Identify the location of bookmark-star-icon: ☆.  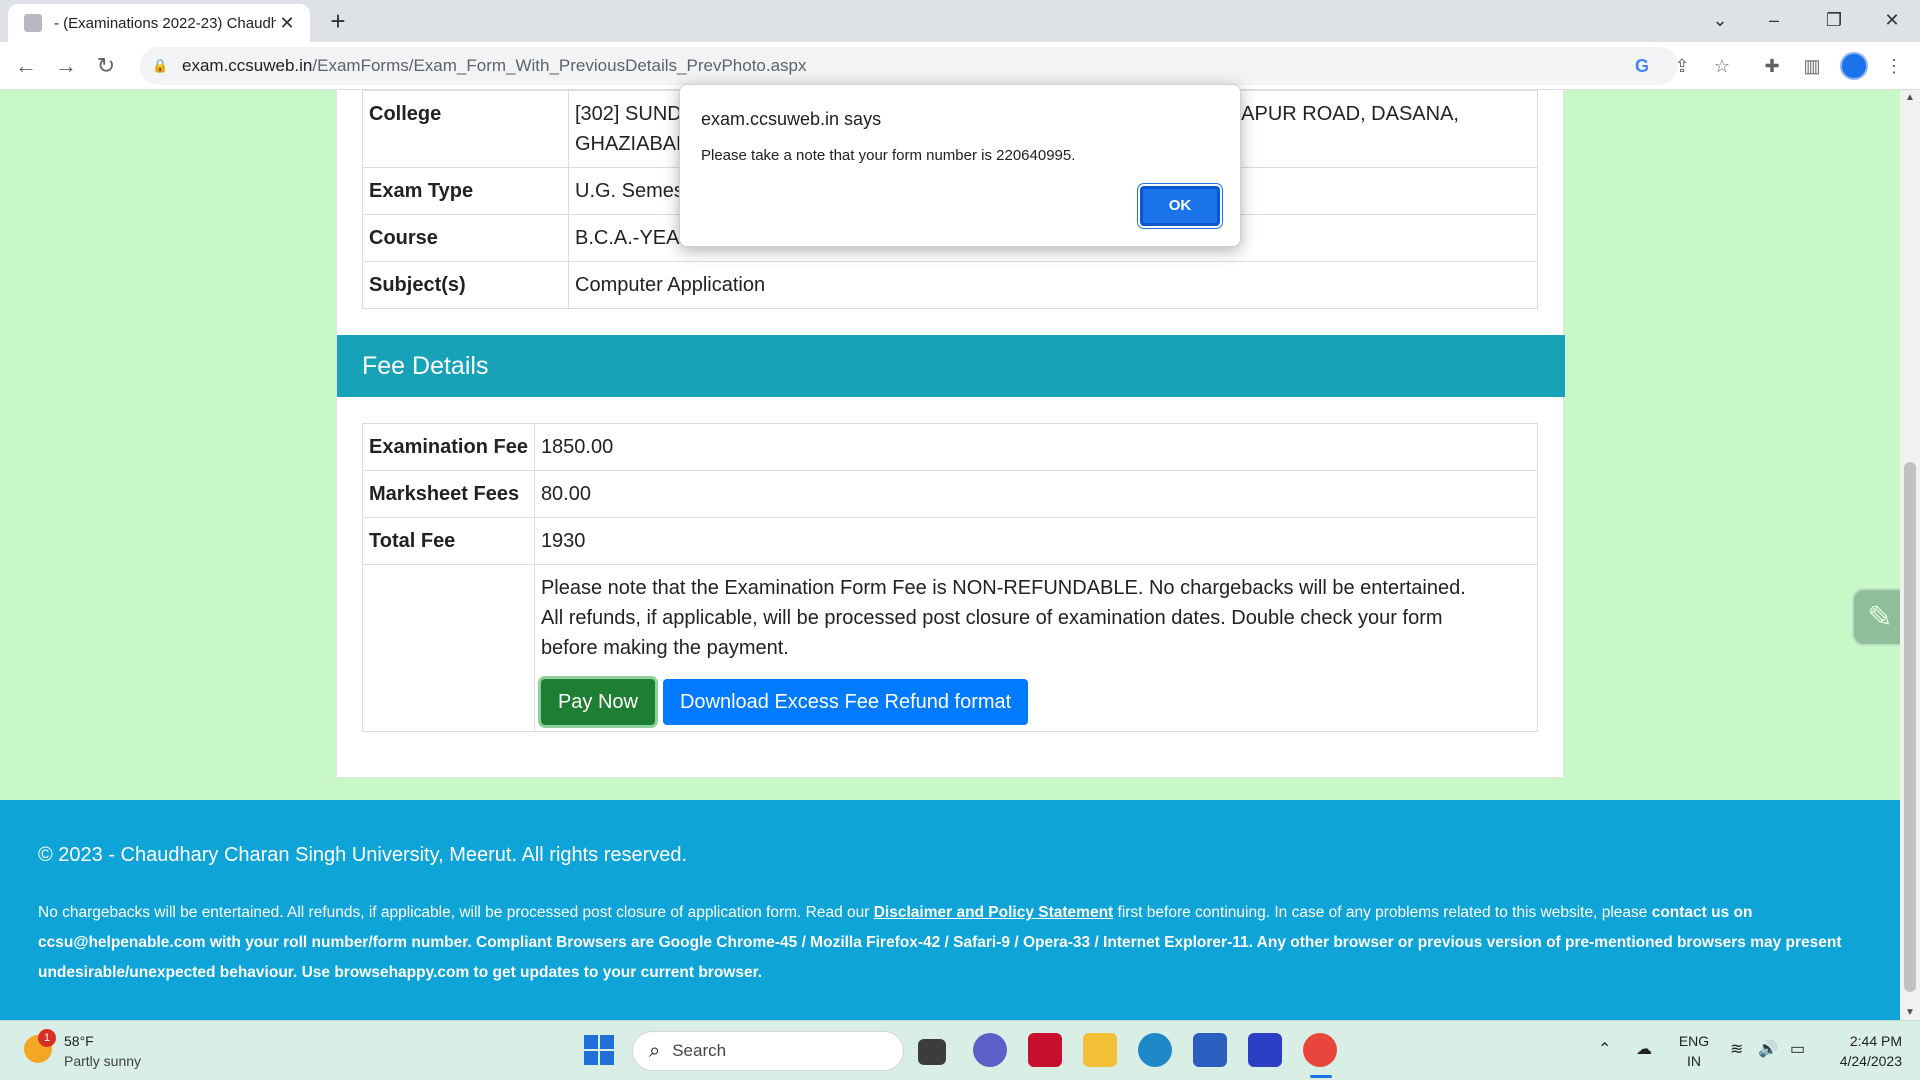
(1722, 66).